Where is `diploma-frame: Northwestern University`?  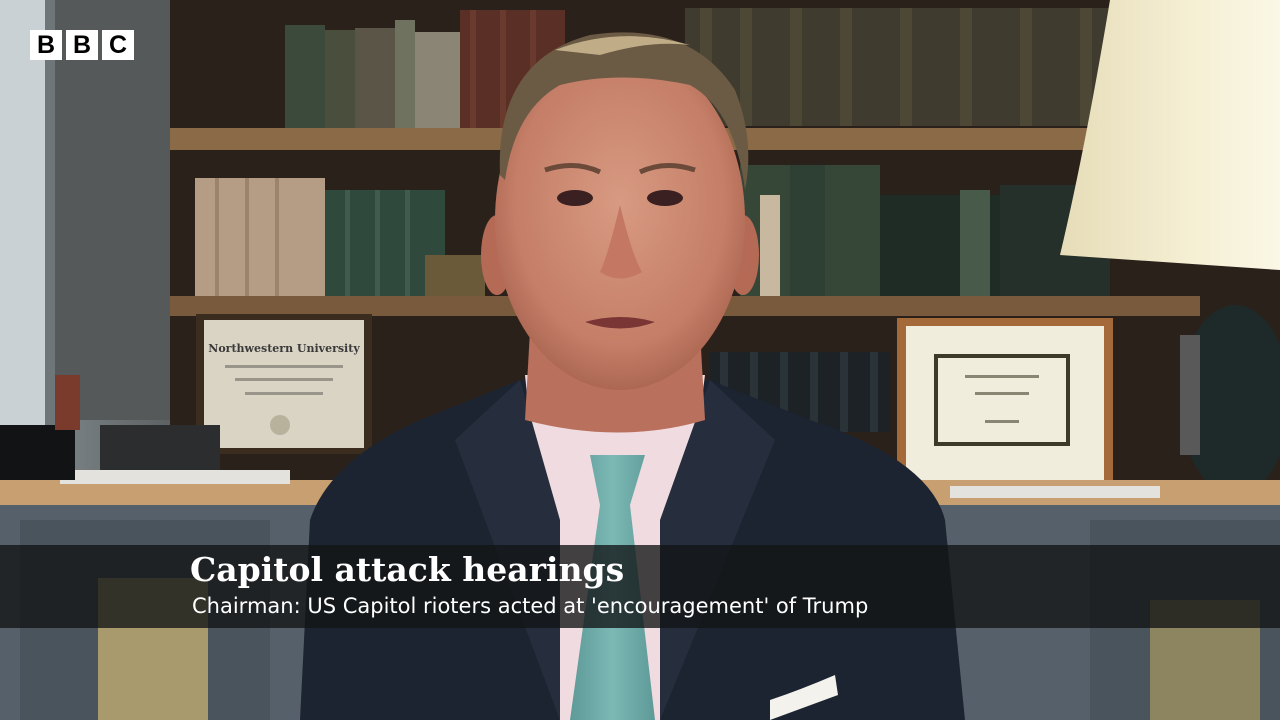 diploma-frame: Northwestern University is located at coordinates (284, 384).